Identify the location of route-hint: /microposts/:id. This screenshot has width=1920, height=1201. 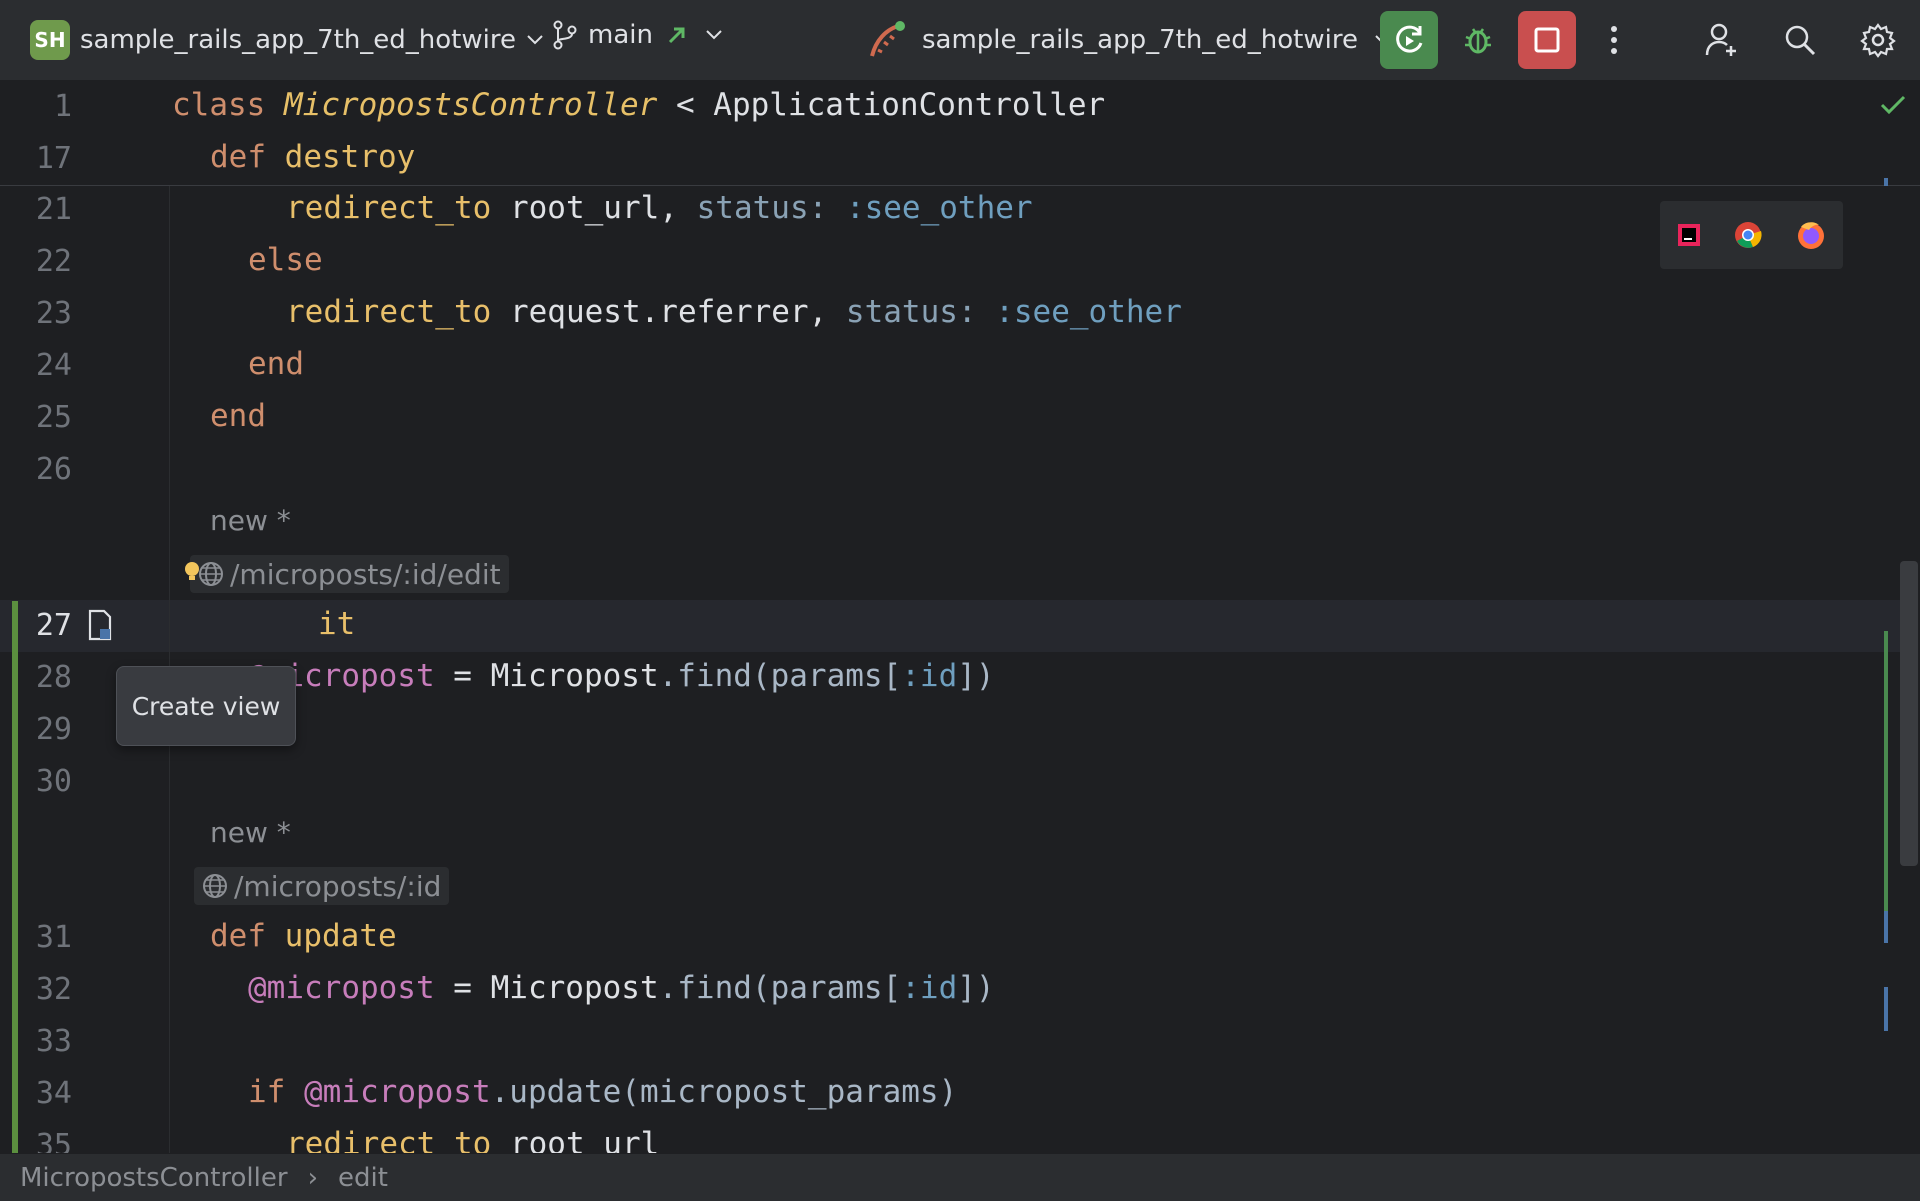
(322, 886).